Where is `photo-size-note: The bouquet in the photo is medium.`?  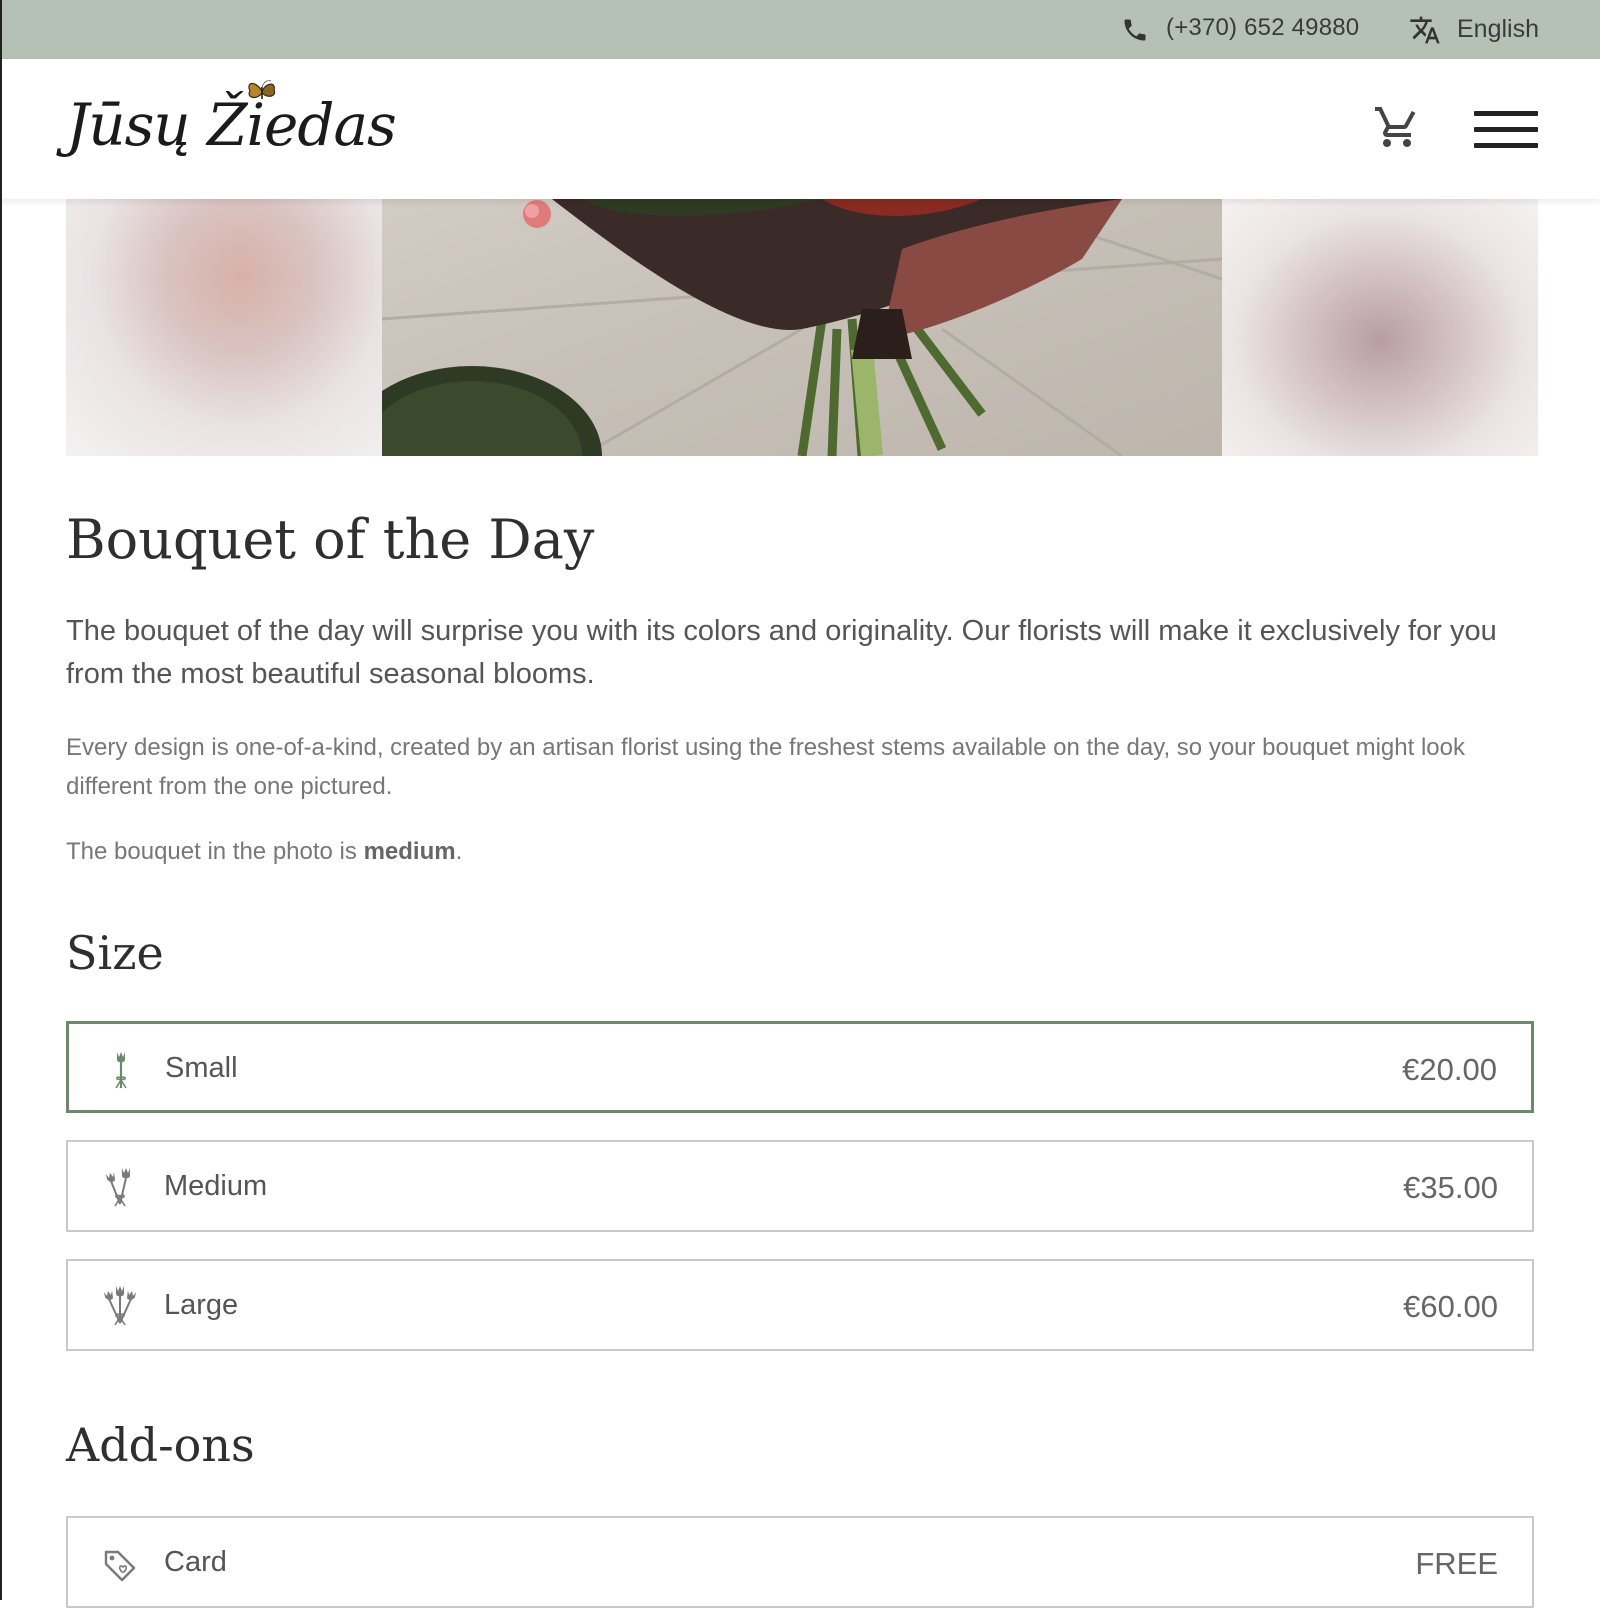 photo-size-note: The bouquet in the photo is medium. is located at coordinates (264, 851).